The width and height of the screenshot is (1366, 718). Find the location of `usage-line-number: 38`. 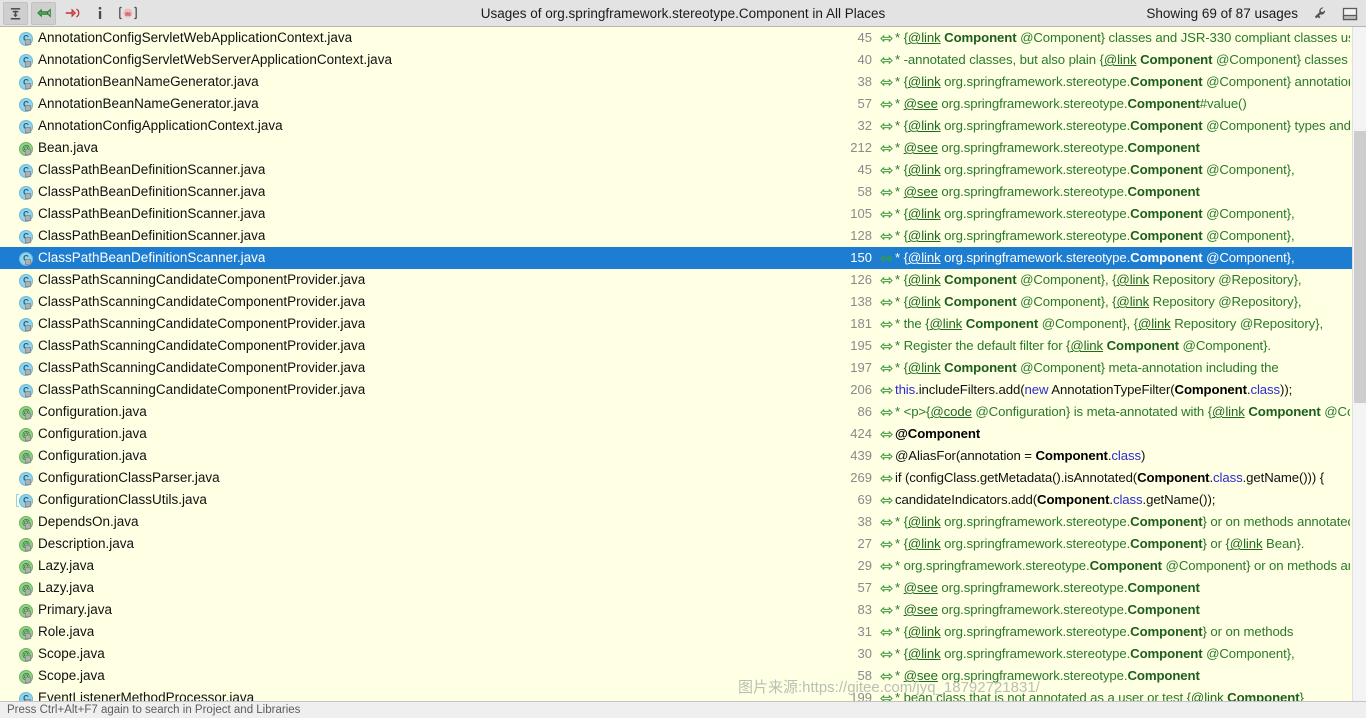

usage-line-number: 38 is located at coordinates (864, 81).